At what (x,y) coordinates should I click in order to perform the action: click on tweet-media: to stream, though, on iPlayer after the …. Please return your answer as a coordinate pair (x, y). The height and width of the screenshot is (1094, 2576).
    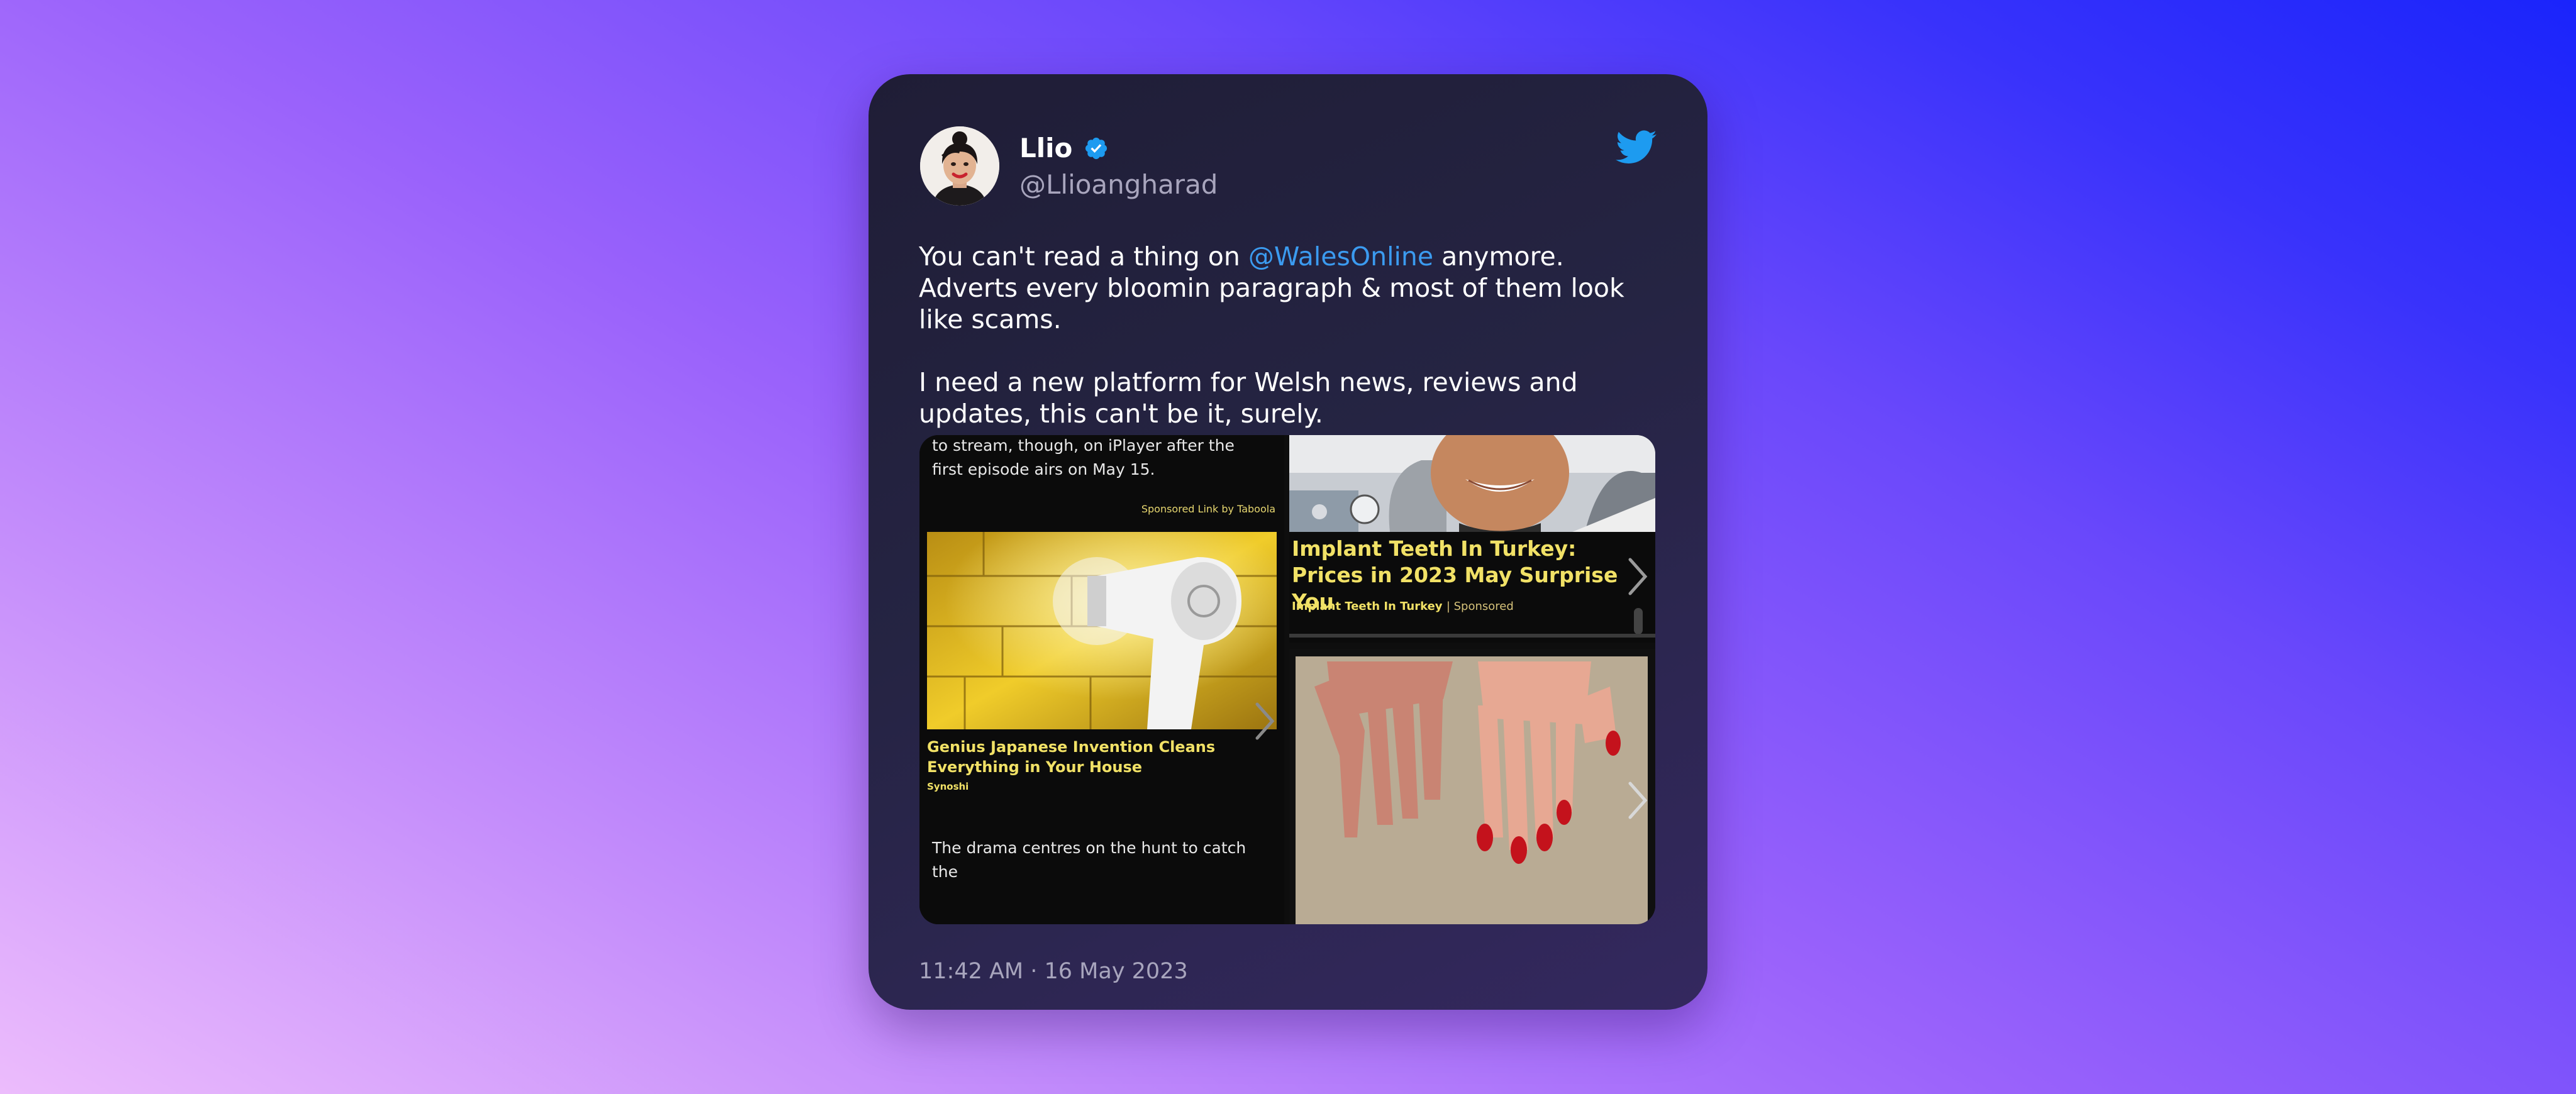
    Looking at the image, I should click on (1287, 679).